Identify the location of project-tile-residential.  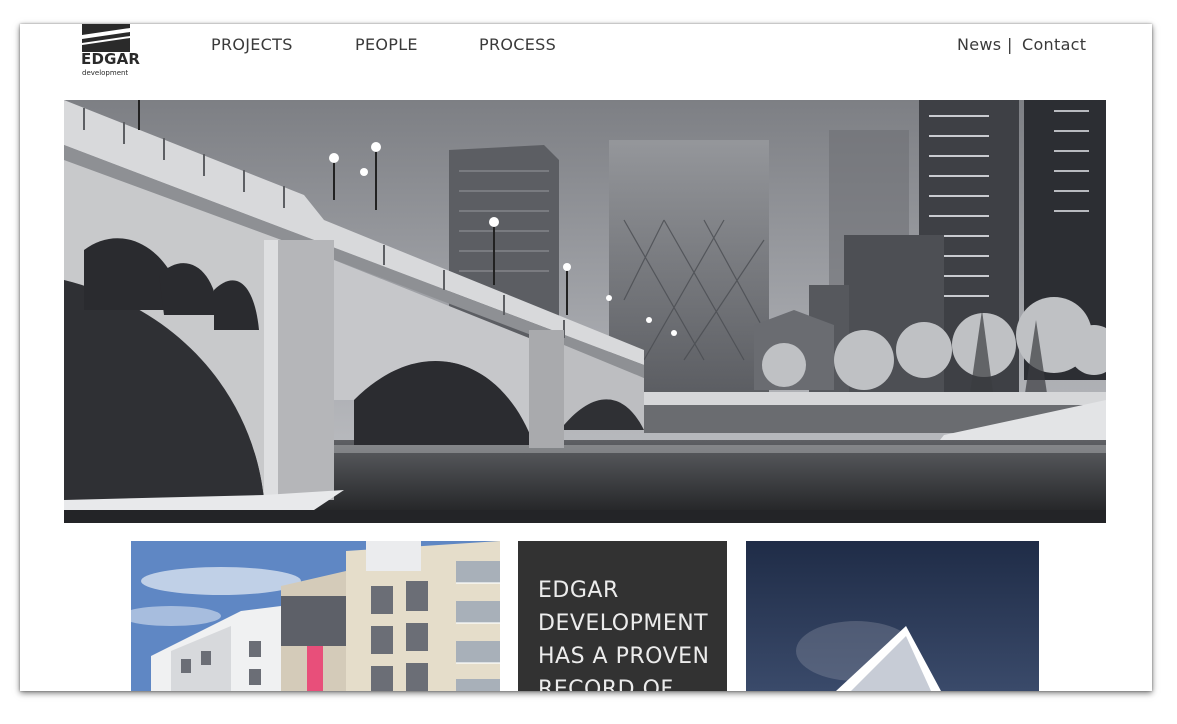
(315, 616).